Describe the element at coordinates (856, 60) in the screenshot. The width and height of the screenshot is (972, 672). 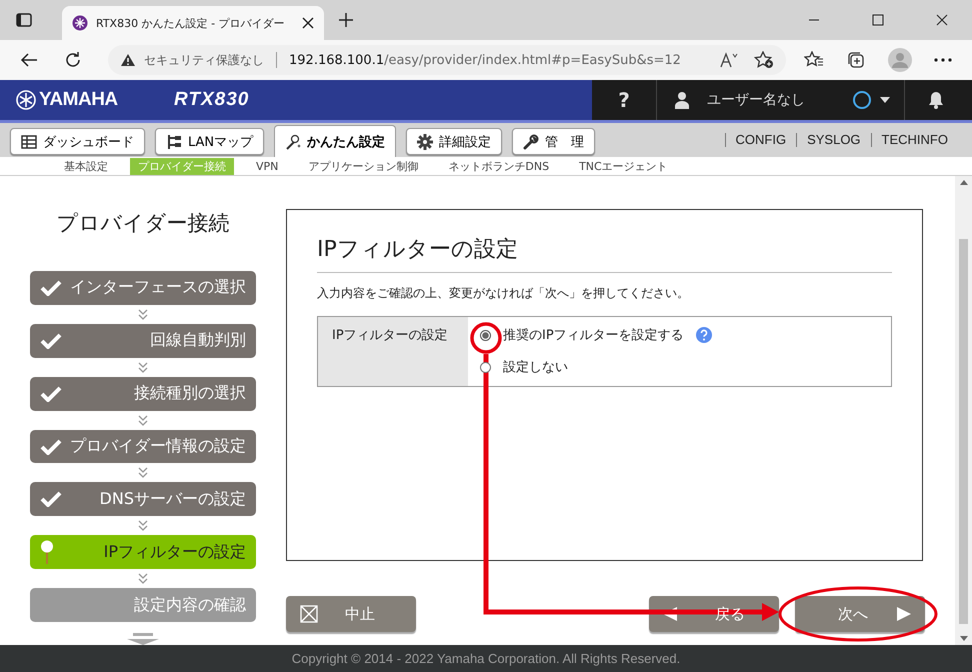
I see `collections-icon` at that location.